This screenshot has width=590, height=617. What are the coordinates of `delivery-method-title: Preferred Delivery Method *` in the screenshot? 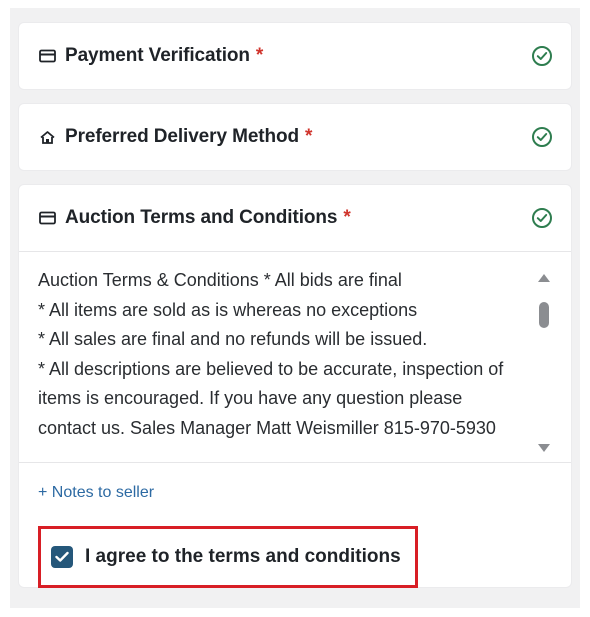 It's located at (175, 137).